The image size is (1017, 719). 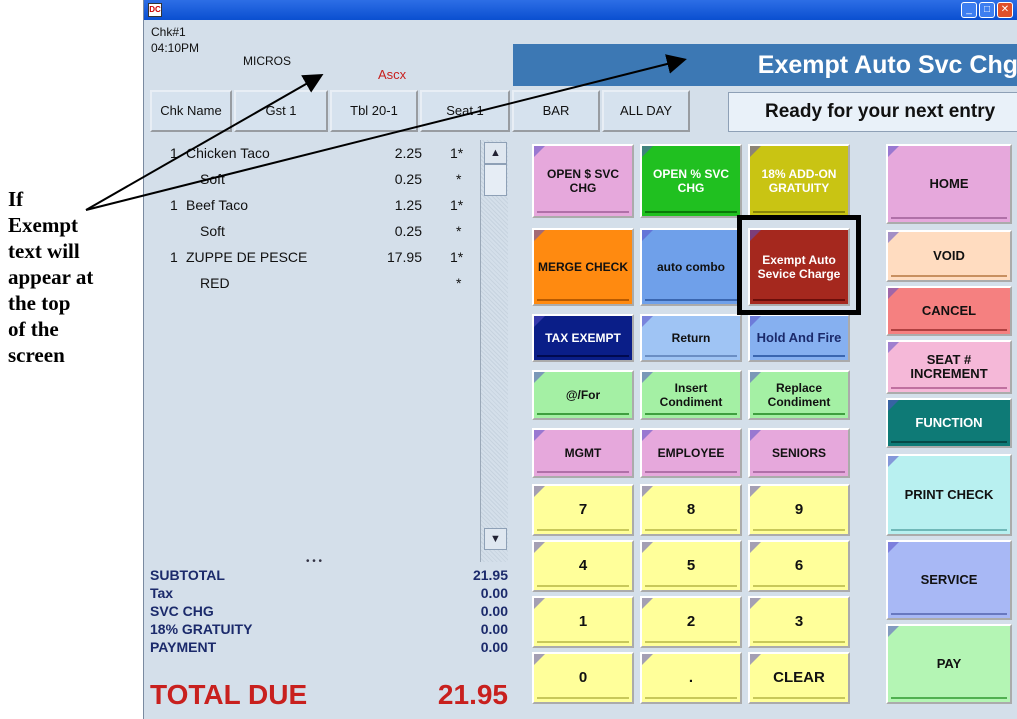 What do you see at coordinates (404, 257) in the screenshot?
I see `item-price: 17.95` at bounding box center [404, 257].